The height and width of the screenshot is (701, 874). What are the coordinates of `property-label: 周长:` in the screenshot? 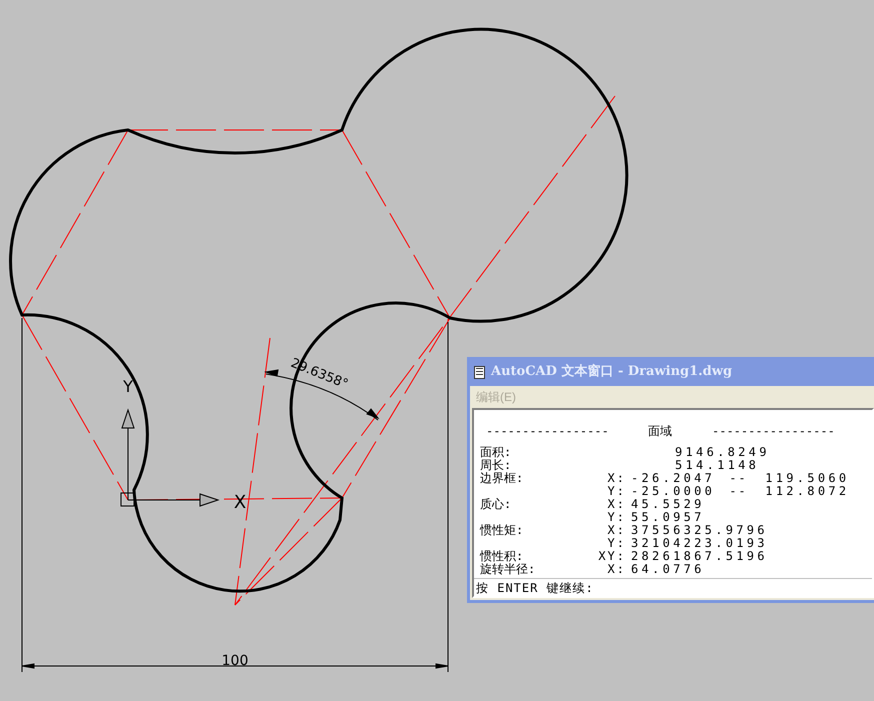 It's located at (496, 465).